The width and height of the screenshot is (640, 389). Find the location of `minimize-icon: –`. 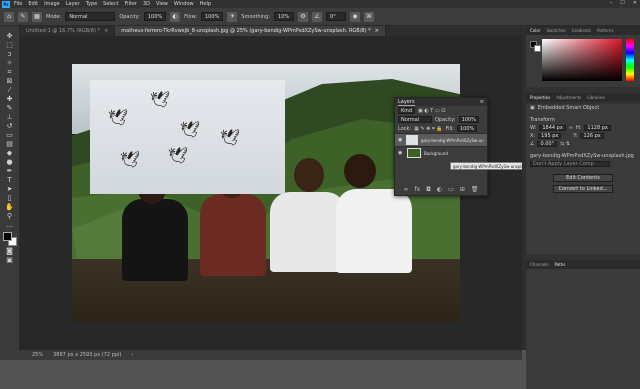

minimize-icon: – is located at coordinates (611, 3).